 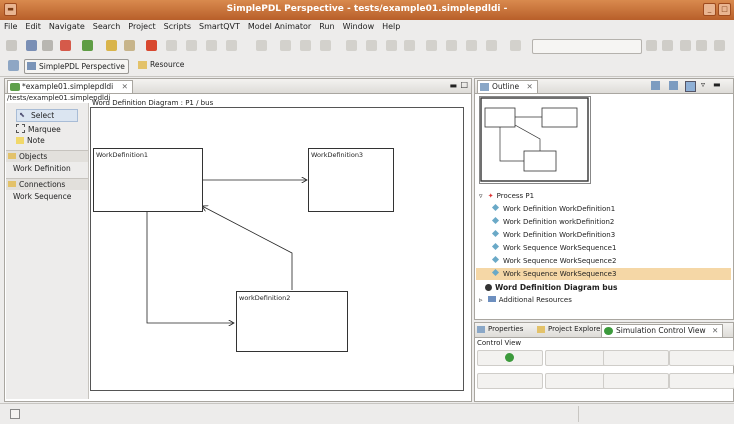 I want to click on menu-search: Search, so click(x=106, y=26).